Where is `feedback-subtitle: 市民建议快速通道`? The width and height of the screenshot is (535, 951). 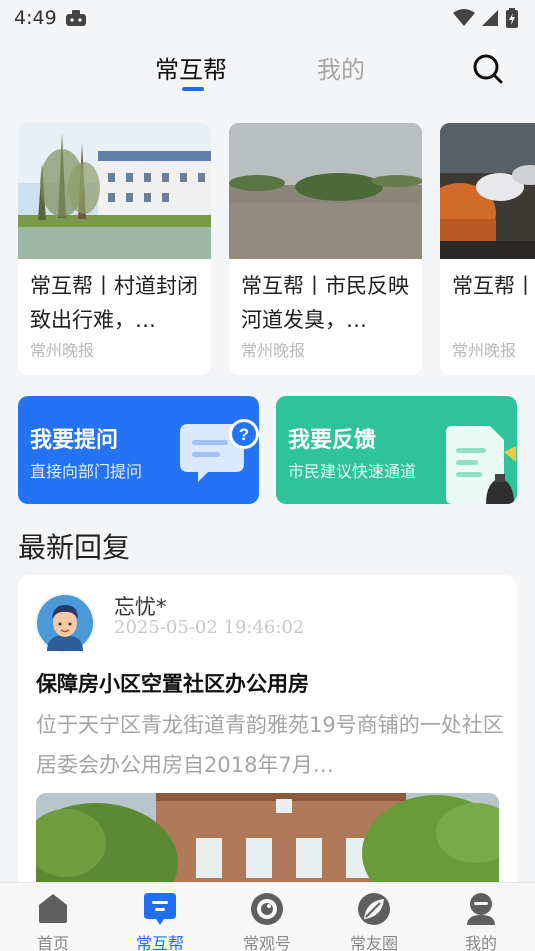
feedback-subtitle: 市民建议快速通道 is located at coordinates (352, 471).